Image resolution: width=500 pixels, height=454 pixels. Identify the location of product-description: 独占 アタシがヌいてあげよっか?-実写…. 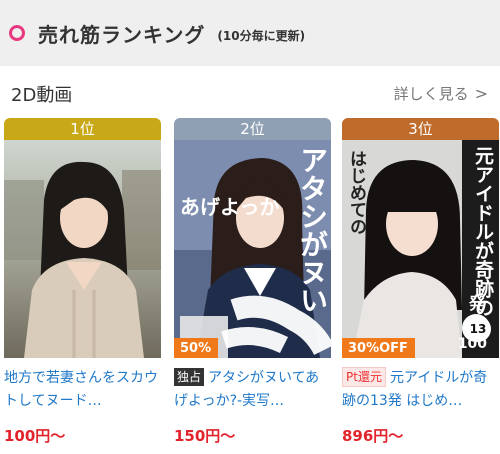
(252, 390).